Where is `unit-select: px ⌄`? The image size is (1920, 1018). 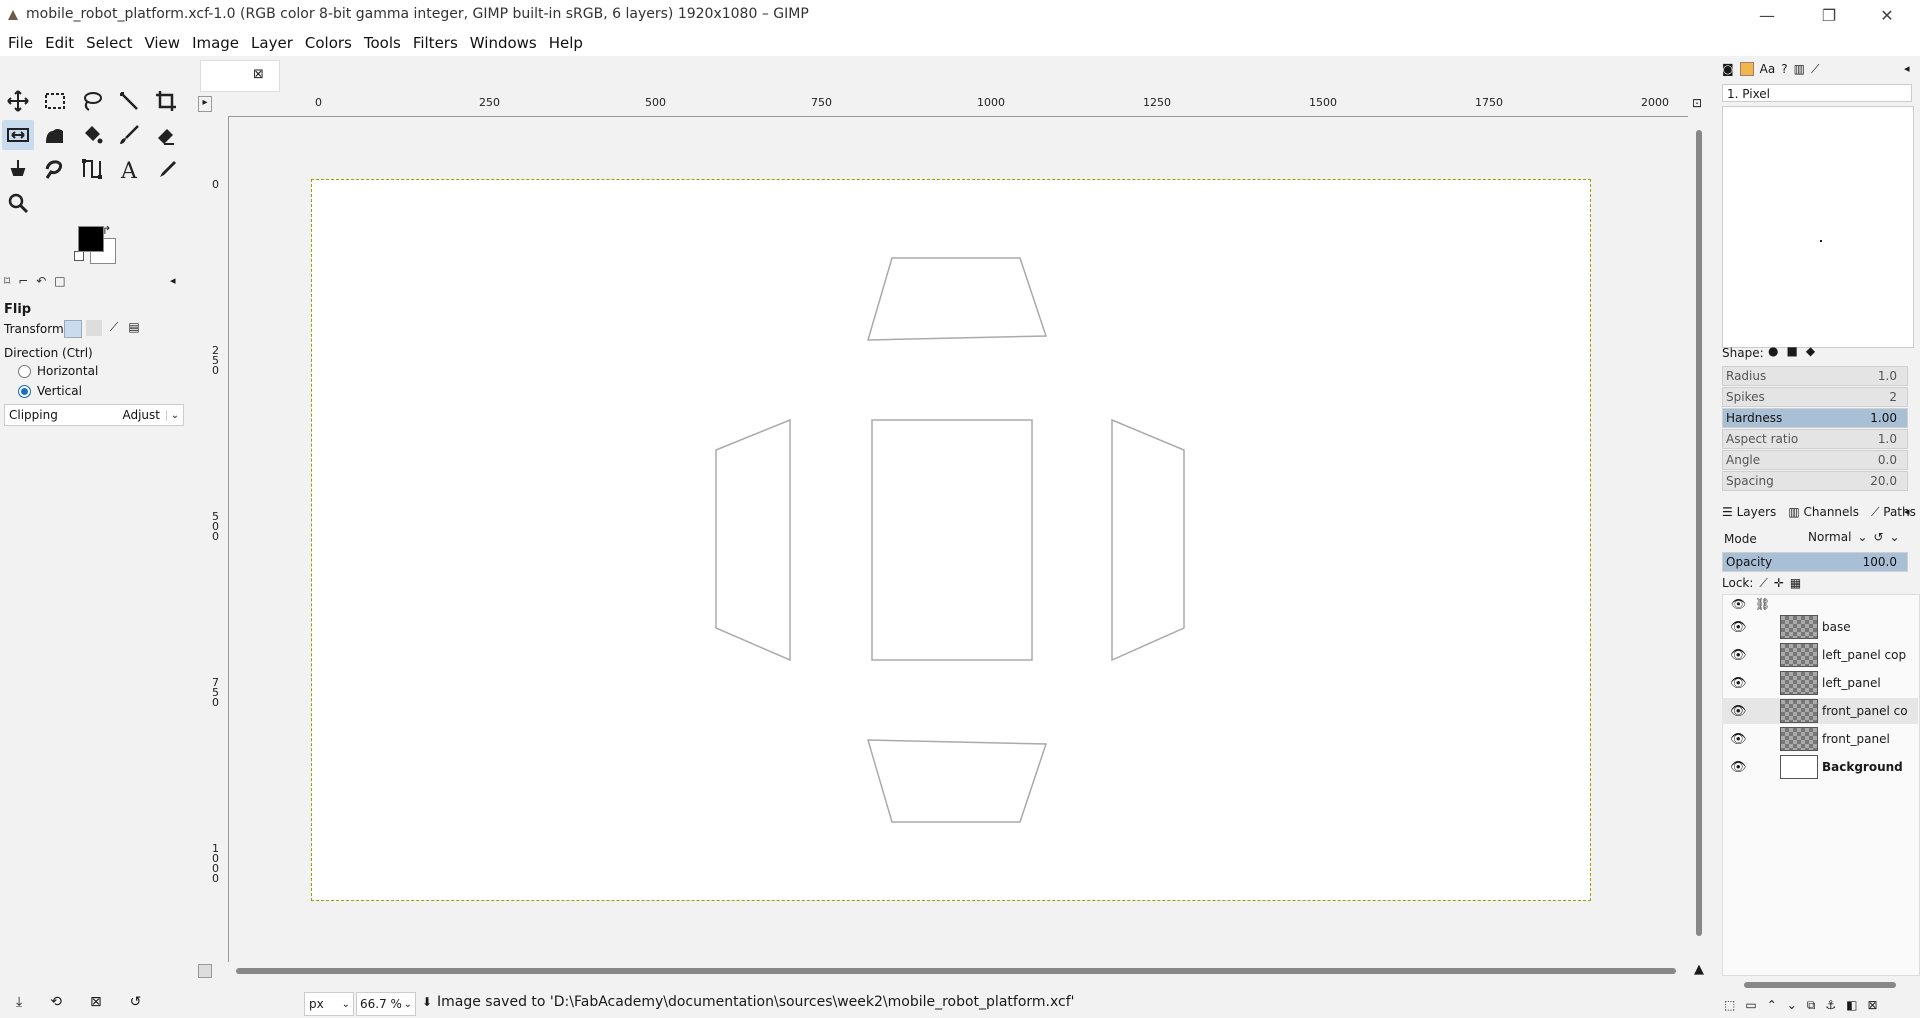 unit-select: px ⌄ is located at coordinates (329, 1004).